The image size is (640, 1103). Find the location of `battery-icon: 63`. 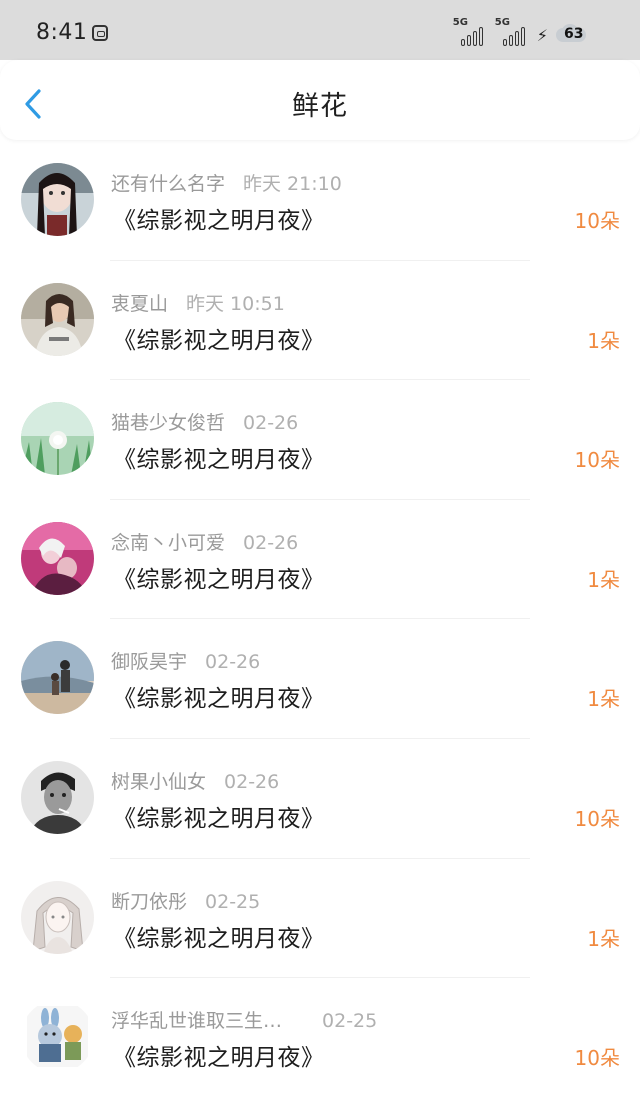

battery-icon: 63 is located at coordinates (580, 35).